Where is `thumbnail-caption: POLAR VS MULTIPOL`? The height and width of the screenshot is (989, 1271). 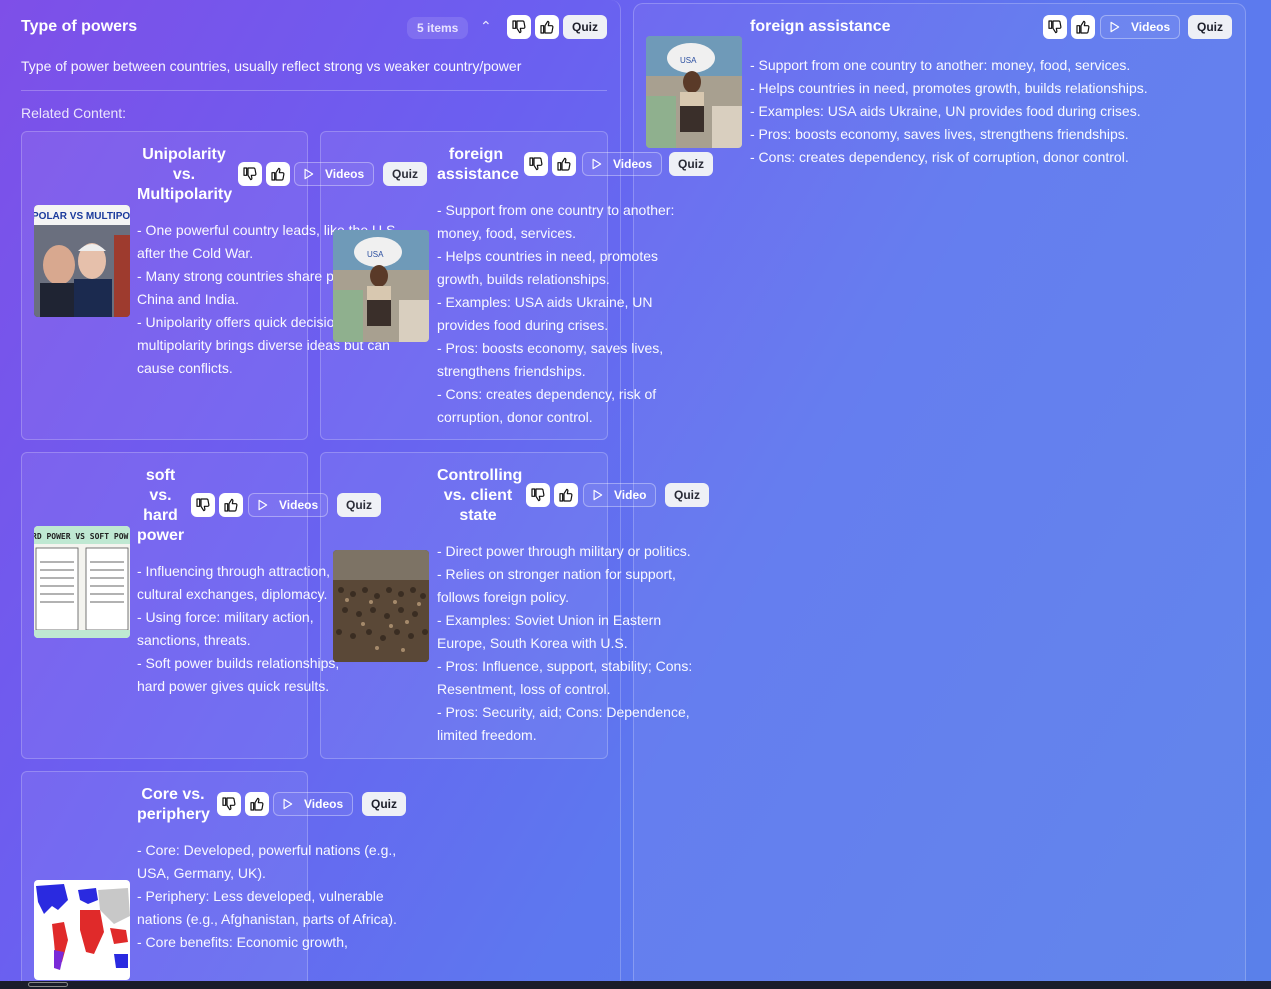
thumbnail-caption: POLAR VS MULTIPOL is located at coordinates (82, 216).